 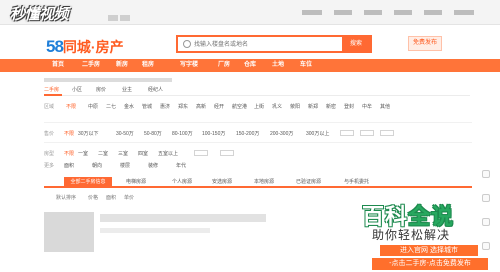 I want to click on filter-option: 中原, so click(x=93, y=106).